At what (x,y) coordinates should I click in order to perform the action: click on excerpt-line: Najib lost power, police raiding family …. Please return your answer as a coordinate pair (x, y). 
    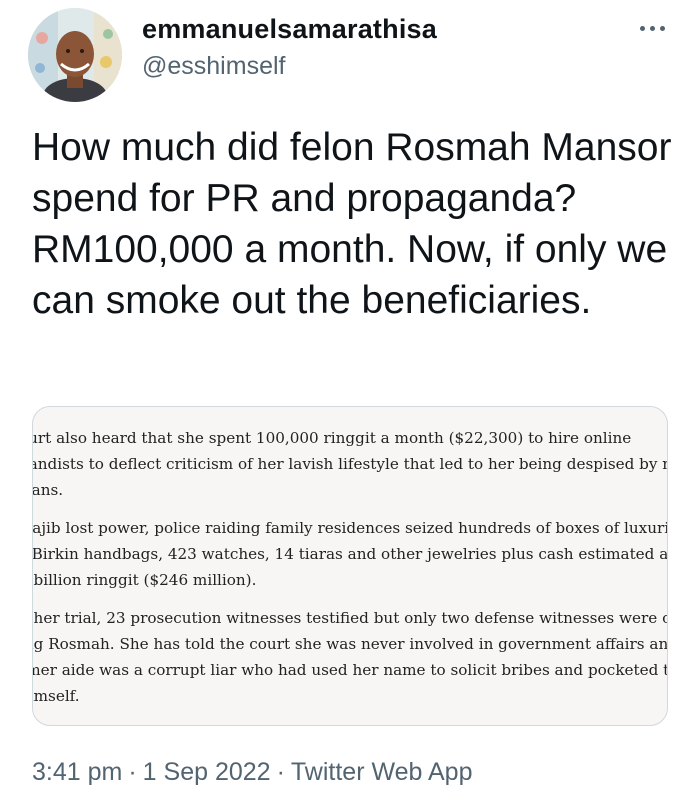
    Looking at the image, I should click on (350, 528).